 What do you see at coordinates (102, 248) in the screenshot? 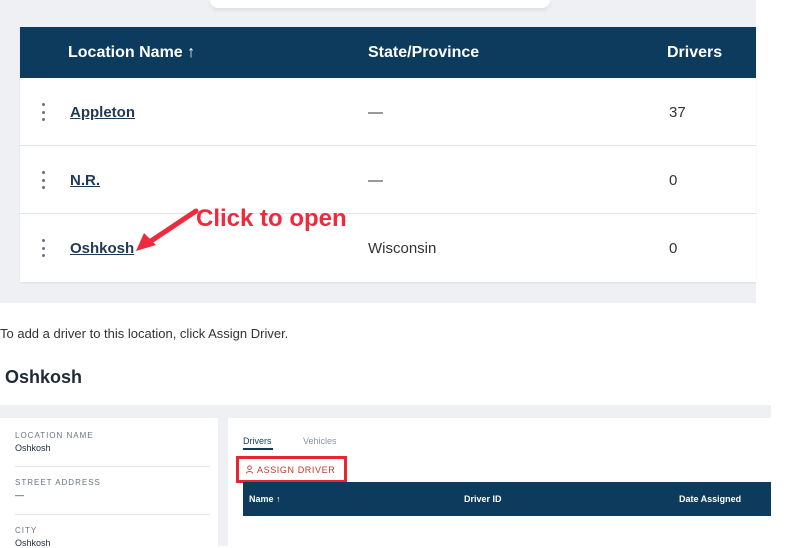
I see `location-link-oshkosh: Oshkosh` at bounding box center [102, 248].